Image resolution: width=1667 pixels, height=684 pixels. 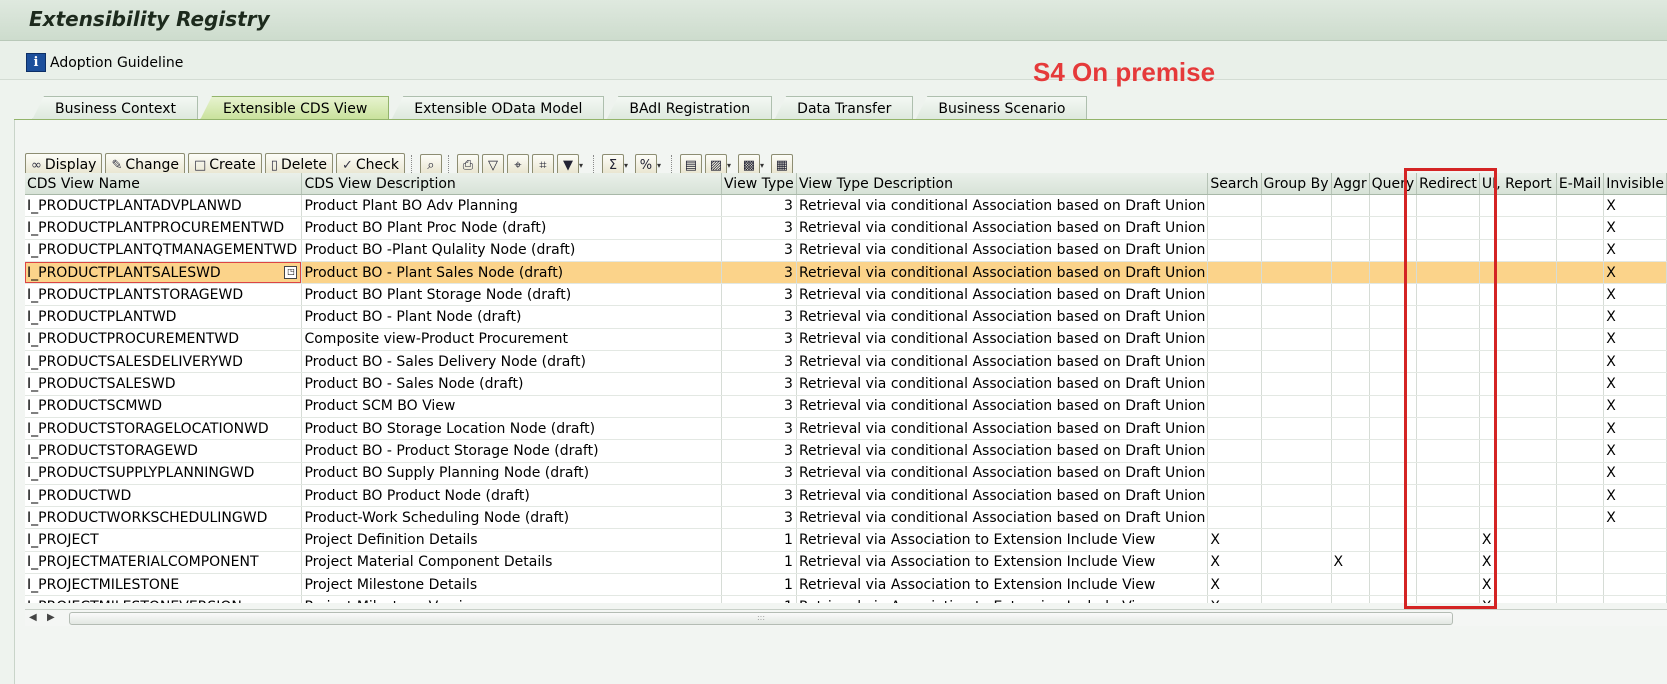 I want to click on column-header: CDS View Name, so click(x=164, y=184).